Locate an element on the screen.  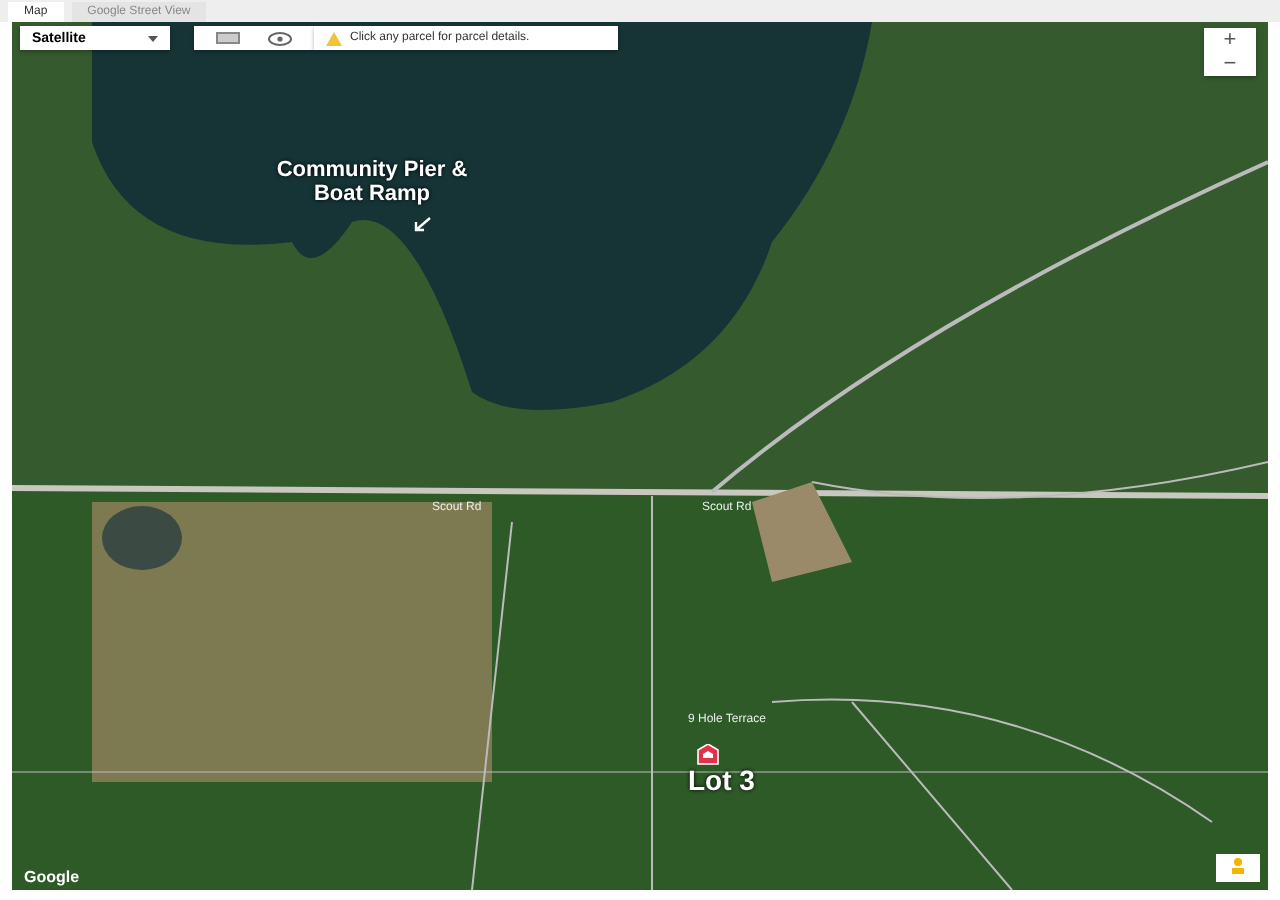
logo: Google is located at coordinates (52, 877).